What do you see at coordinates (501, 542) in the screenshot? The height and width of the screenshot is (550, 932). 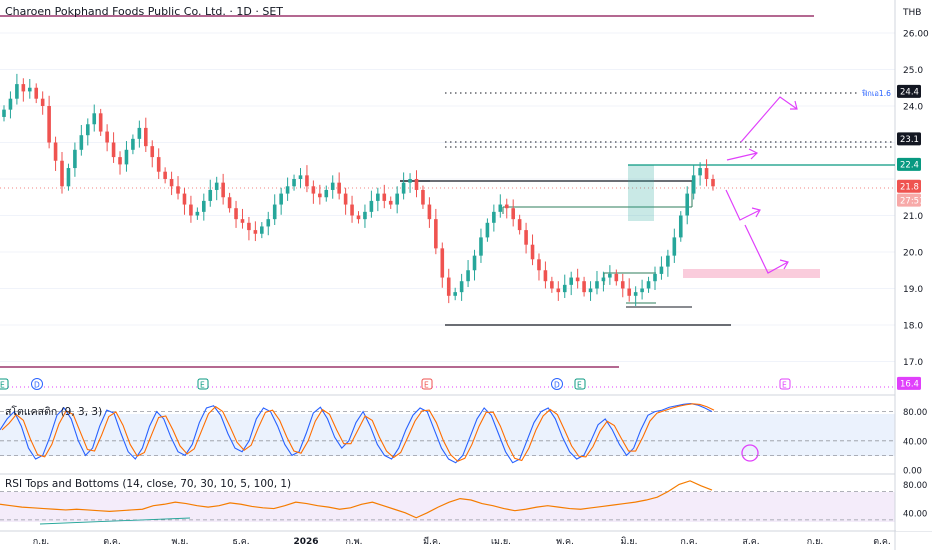 I see `time-tick-label: เม.ย.` at bounding box center [501, 542].